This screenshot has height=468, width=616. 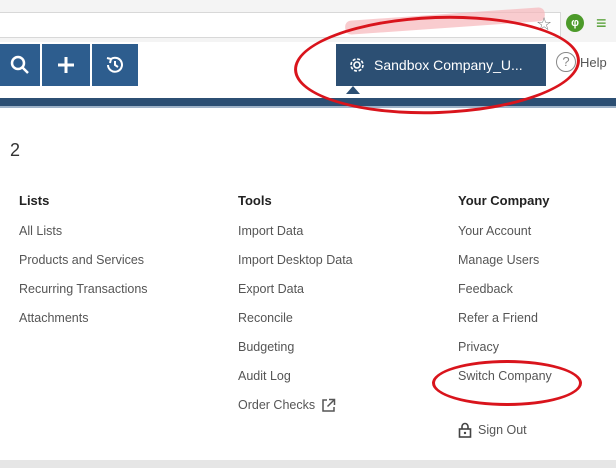 I want to click on search-button, so click(x=20, y=65).